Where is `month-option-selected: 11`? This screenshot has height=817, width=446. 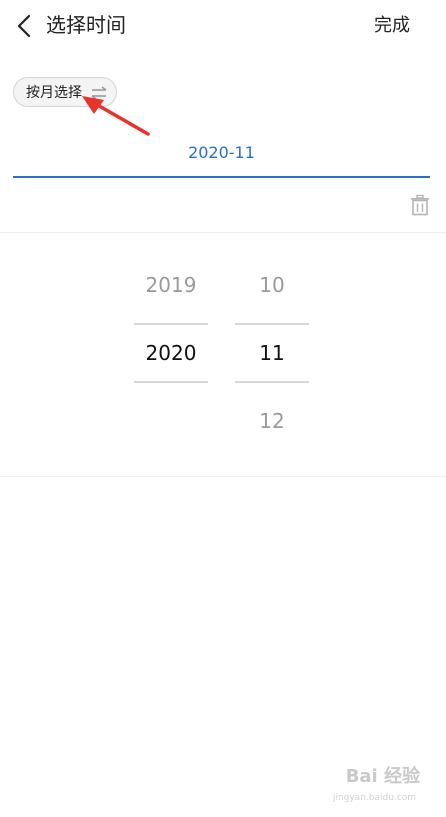 month-option-selected: 11 is located at coordinates (272, 353).